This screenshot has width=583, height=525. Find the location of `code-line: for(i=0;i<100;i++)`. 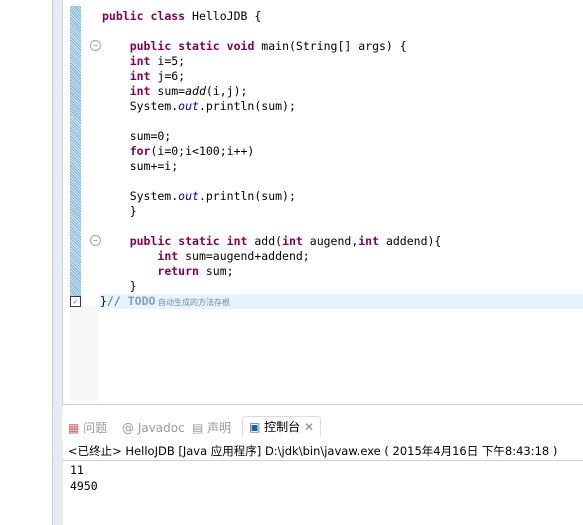

code-line: for(i=0;i<100;i++) is located at coordinates (178, 151).